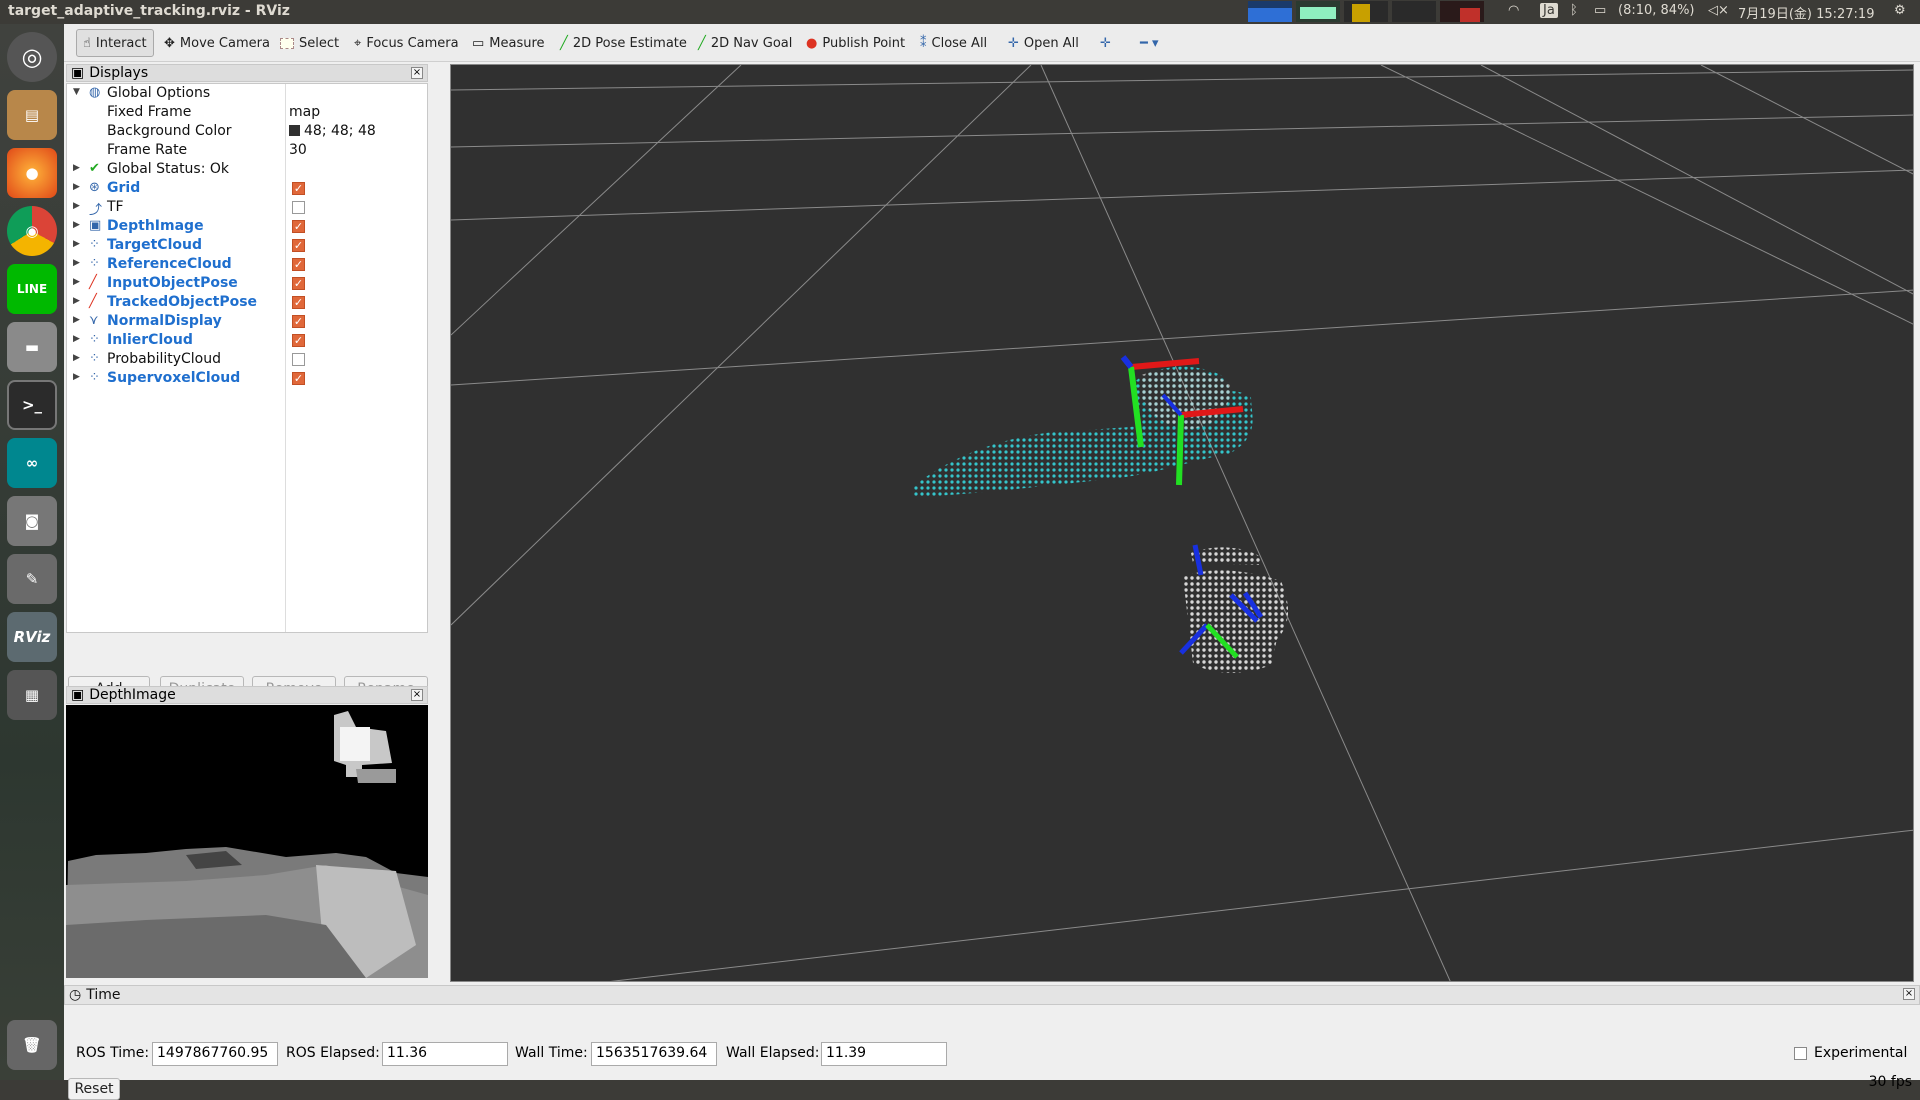 Image resolution: width=1920 pixels, height=1100 pixels. What do you see at coordinates (445, 1054) in the screenshot?
I see `ros-elapsed-field: 11.36` at bounding box center [445, 1054].